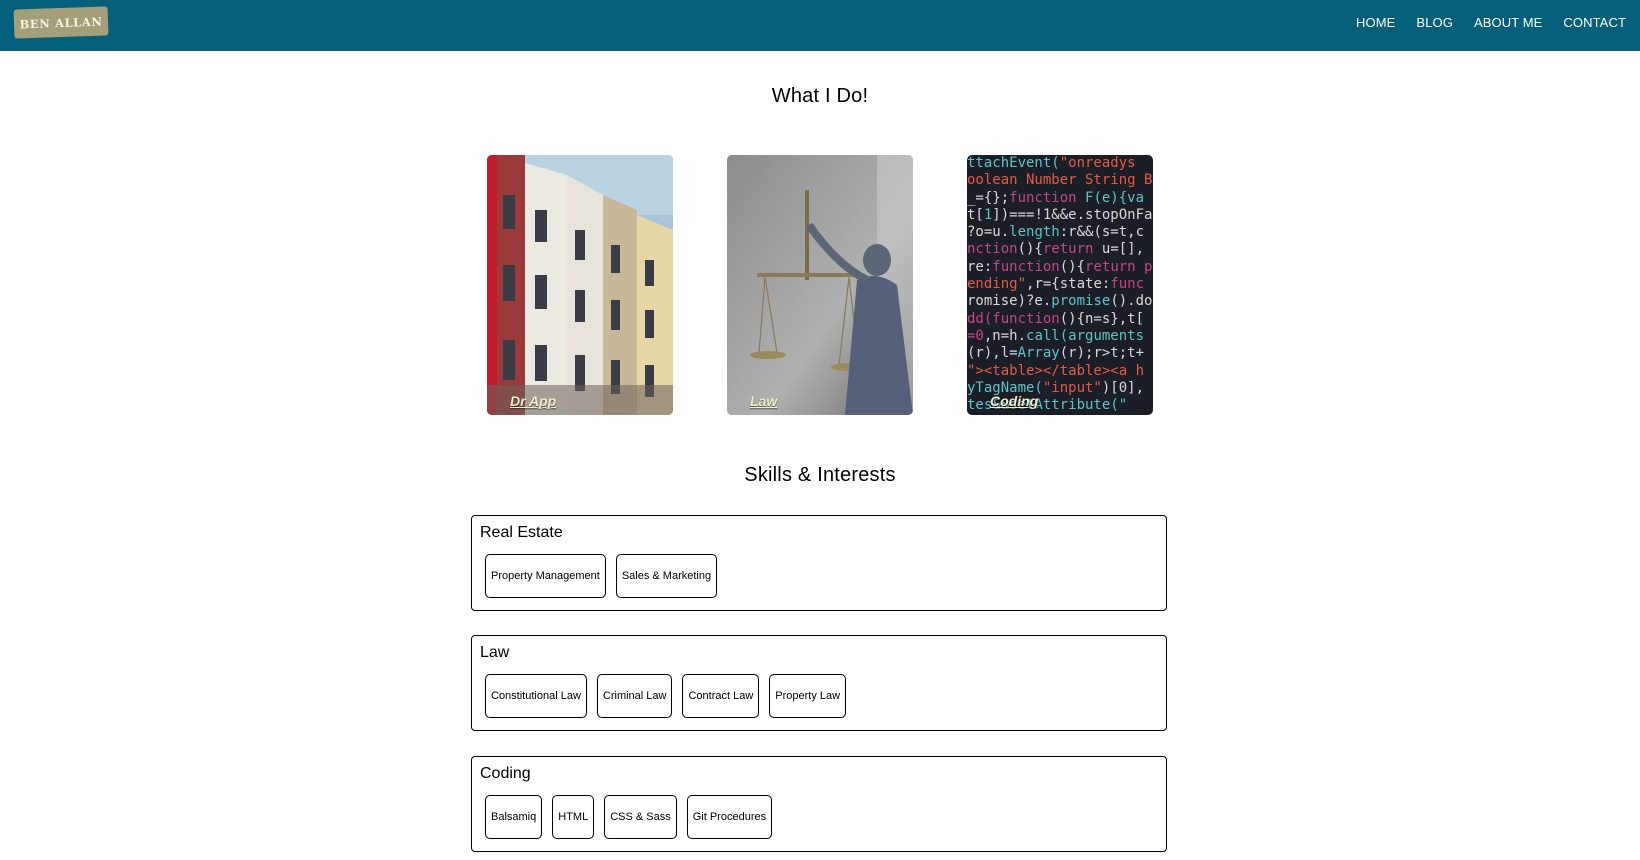 This screenshot has height=860, width=1640. Describe the element at coordinates (533, 401) in the screenshot. I see `card-caption-dr-app: Dr App` at that location.